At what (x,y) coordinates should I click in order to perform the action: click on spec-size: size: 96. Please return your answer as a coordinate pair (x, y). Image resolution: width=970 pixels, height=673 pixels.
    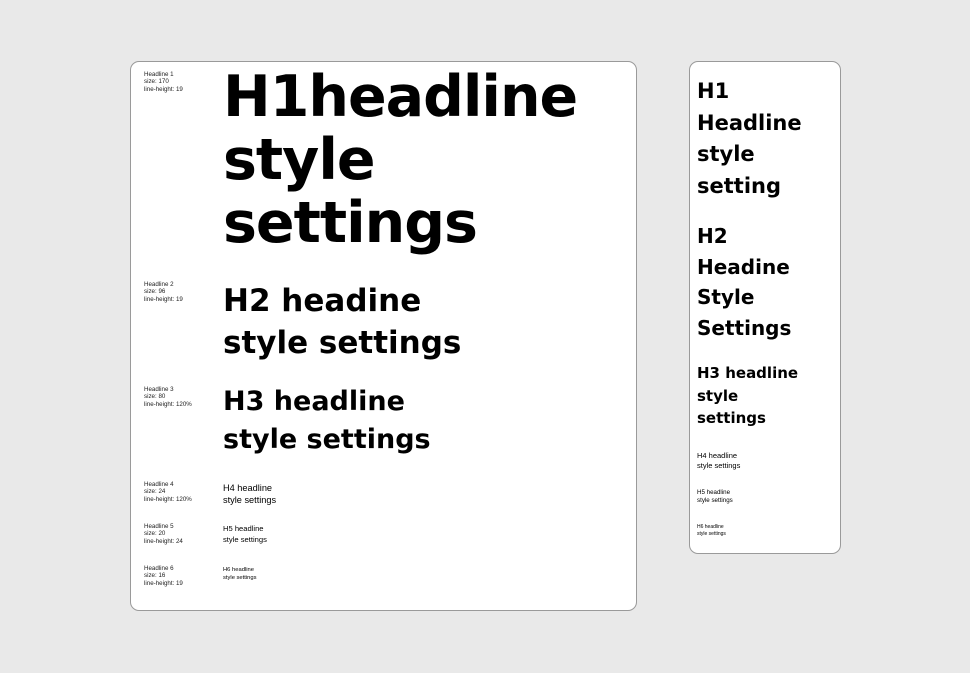
    Looking at the image, I should click on (155, 292).